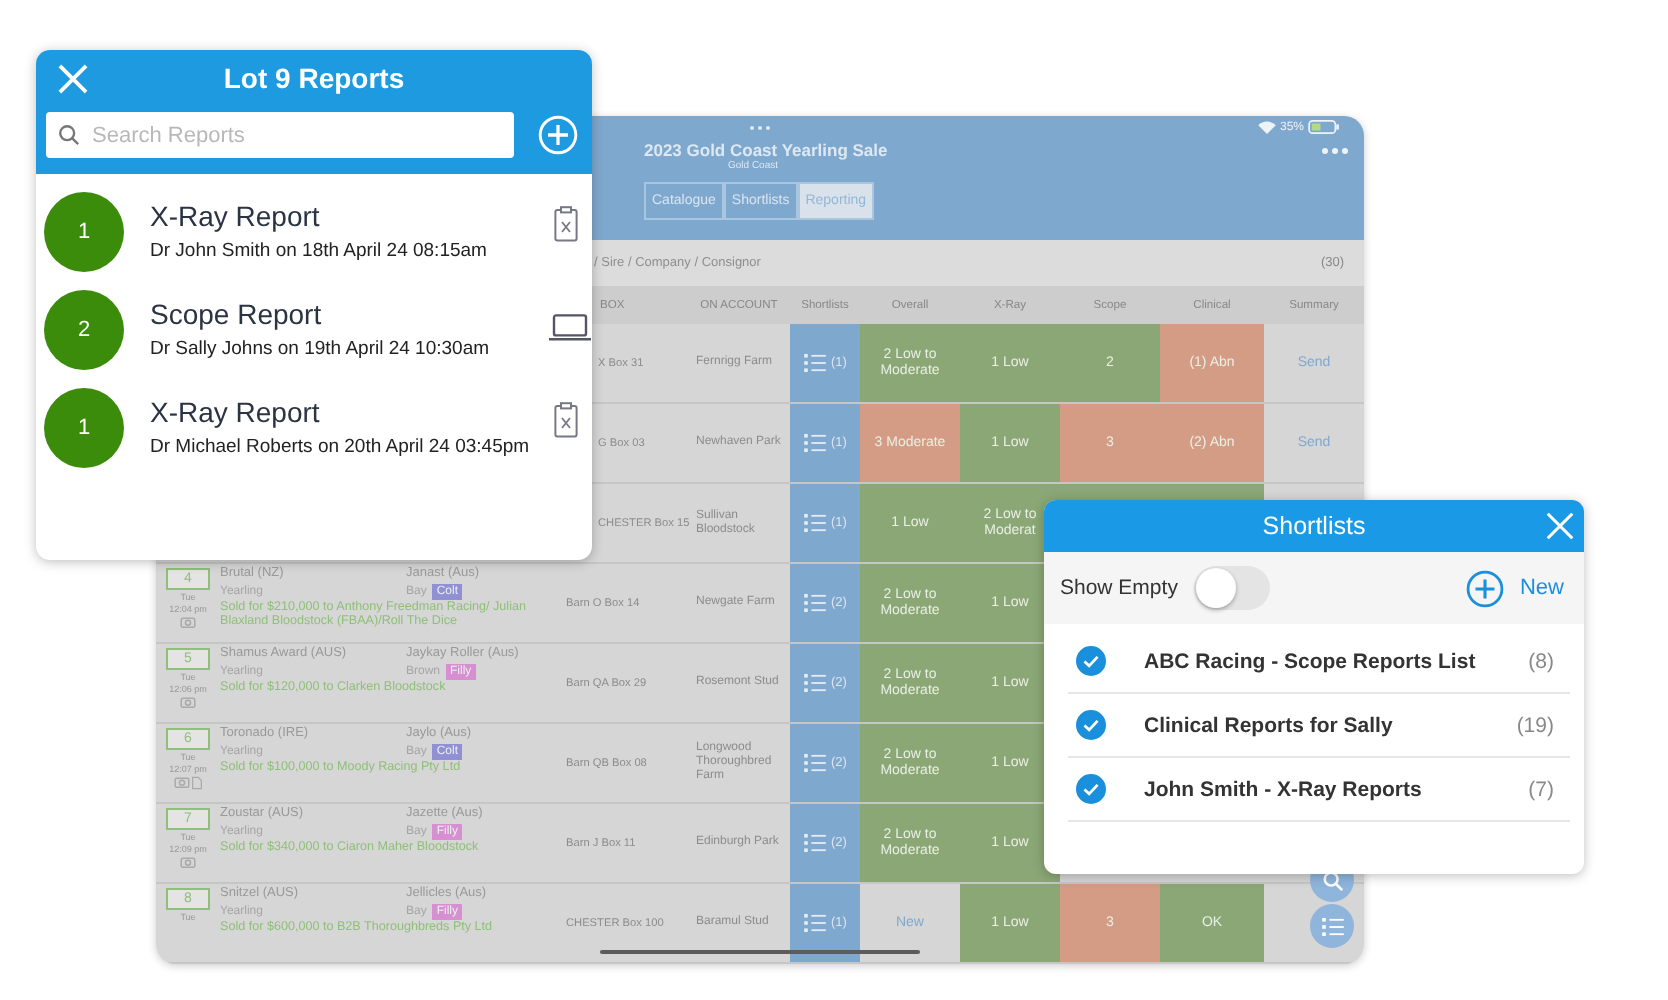 The width and height of the screenshot is (1668, 1000). Describe the element at coordinates (69, 135) in the screenshot. I see `search-icon` at that location.